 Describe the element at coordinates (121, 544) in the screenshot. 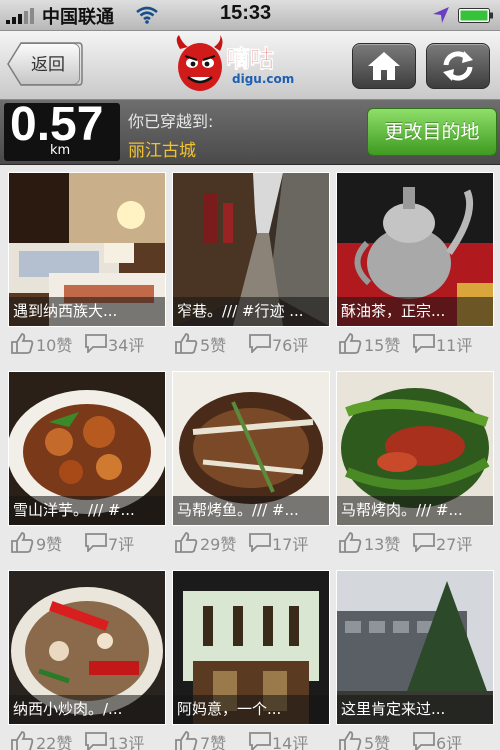

I see `comment-count: 7评` at that location.